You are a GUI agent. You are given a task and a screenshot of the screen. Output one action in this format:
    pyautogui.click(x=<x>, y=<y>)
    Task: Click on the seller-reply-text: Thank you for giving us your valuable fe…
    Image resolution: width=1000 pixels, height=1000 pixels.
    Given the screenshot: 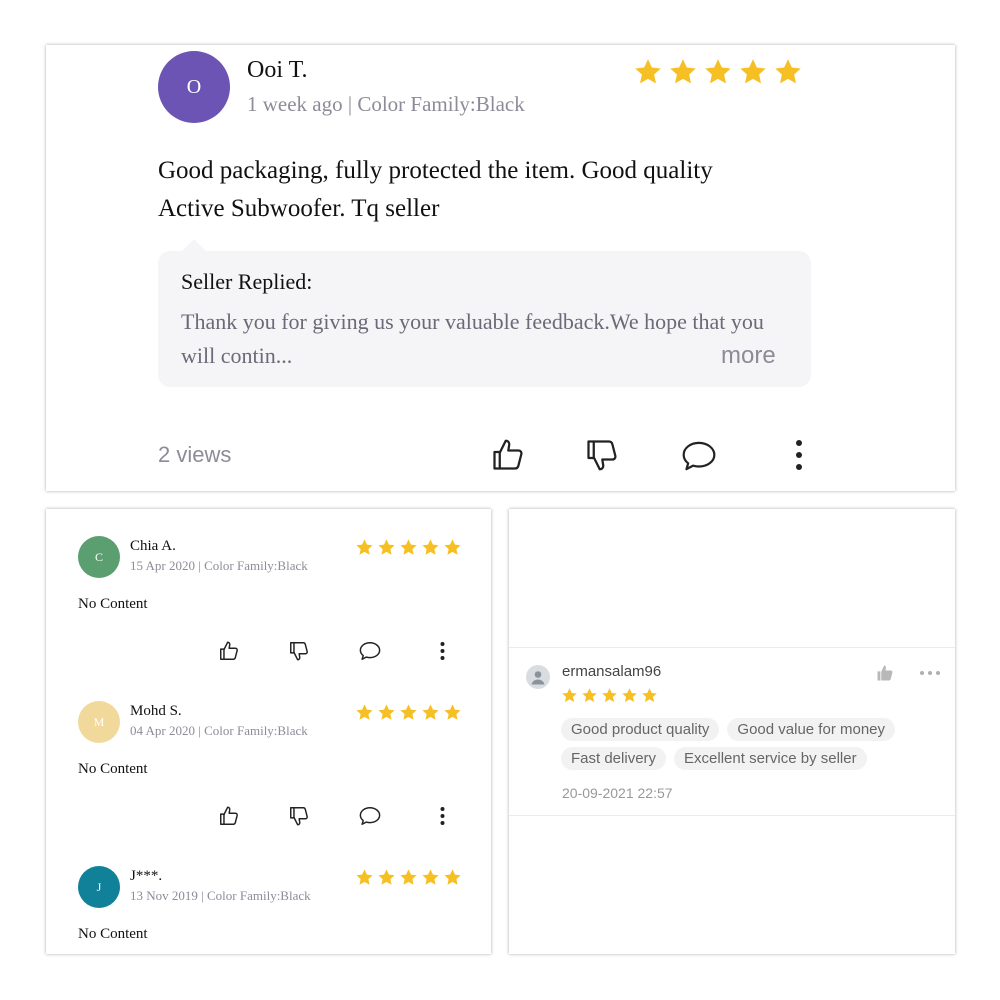 What is the action you would take?
    pyautogui.click(x=472, y=338)
    